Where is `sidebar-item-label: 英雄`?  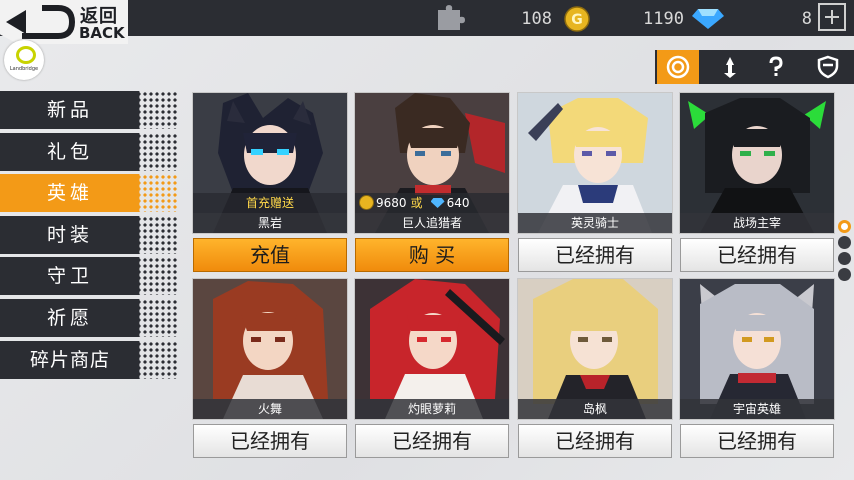
sidebar-item-label: 英雄 is located at coordinates (69, 193).